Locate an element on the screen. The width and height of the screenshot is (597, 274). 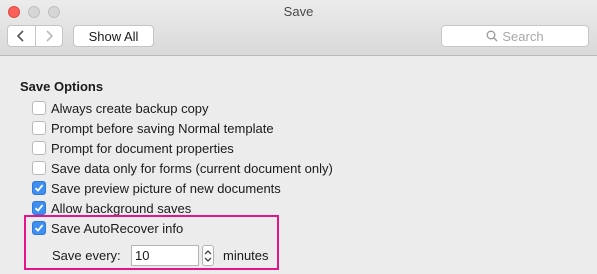
option-label: Always create backup copy is located at coordinates (130, 108).